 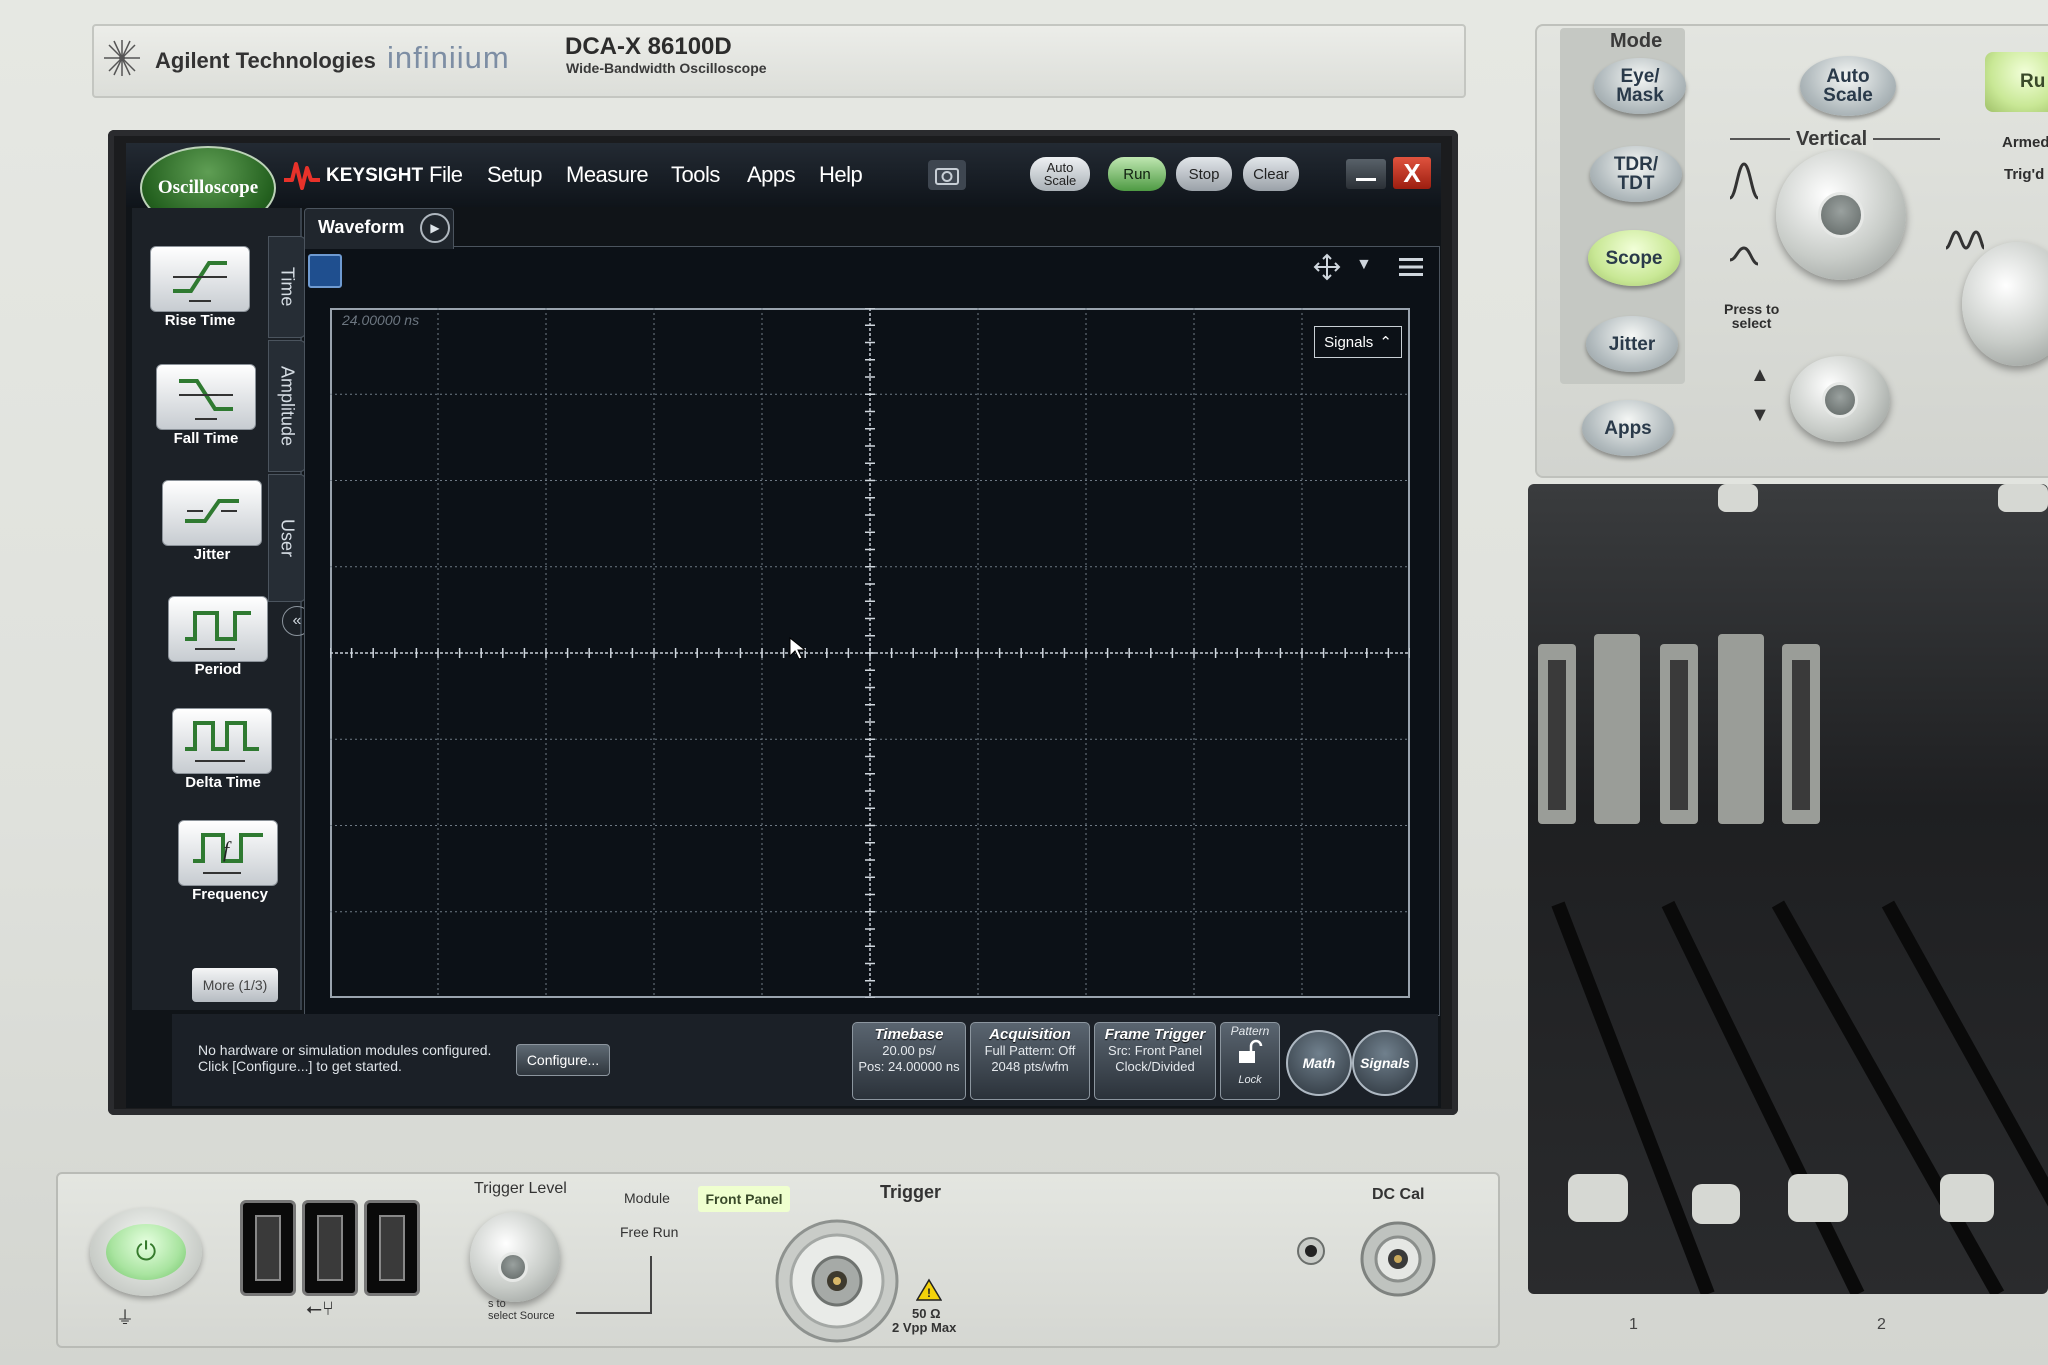 What do you see at coordinates (1204, 174) in the screenshot?
I see `stop-button: Stop` at bounding box center [1204, 174].